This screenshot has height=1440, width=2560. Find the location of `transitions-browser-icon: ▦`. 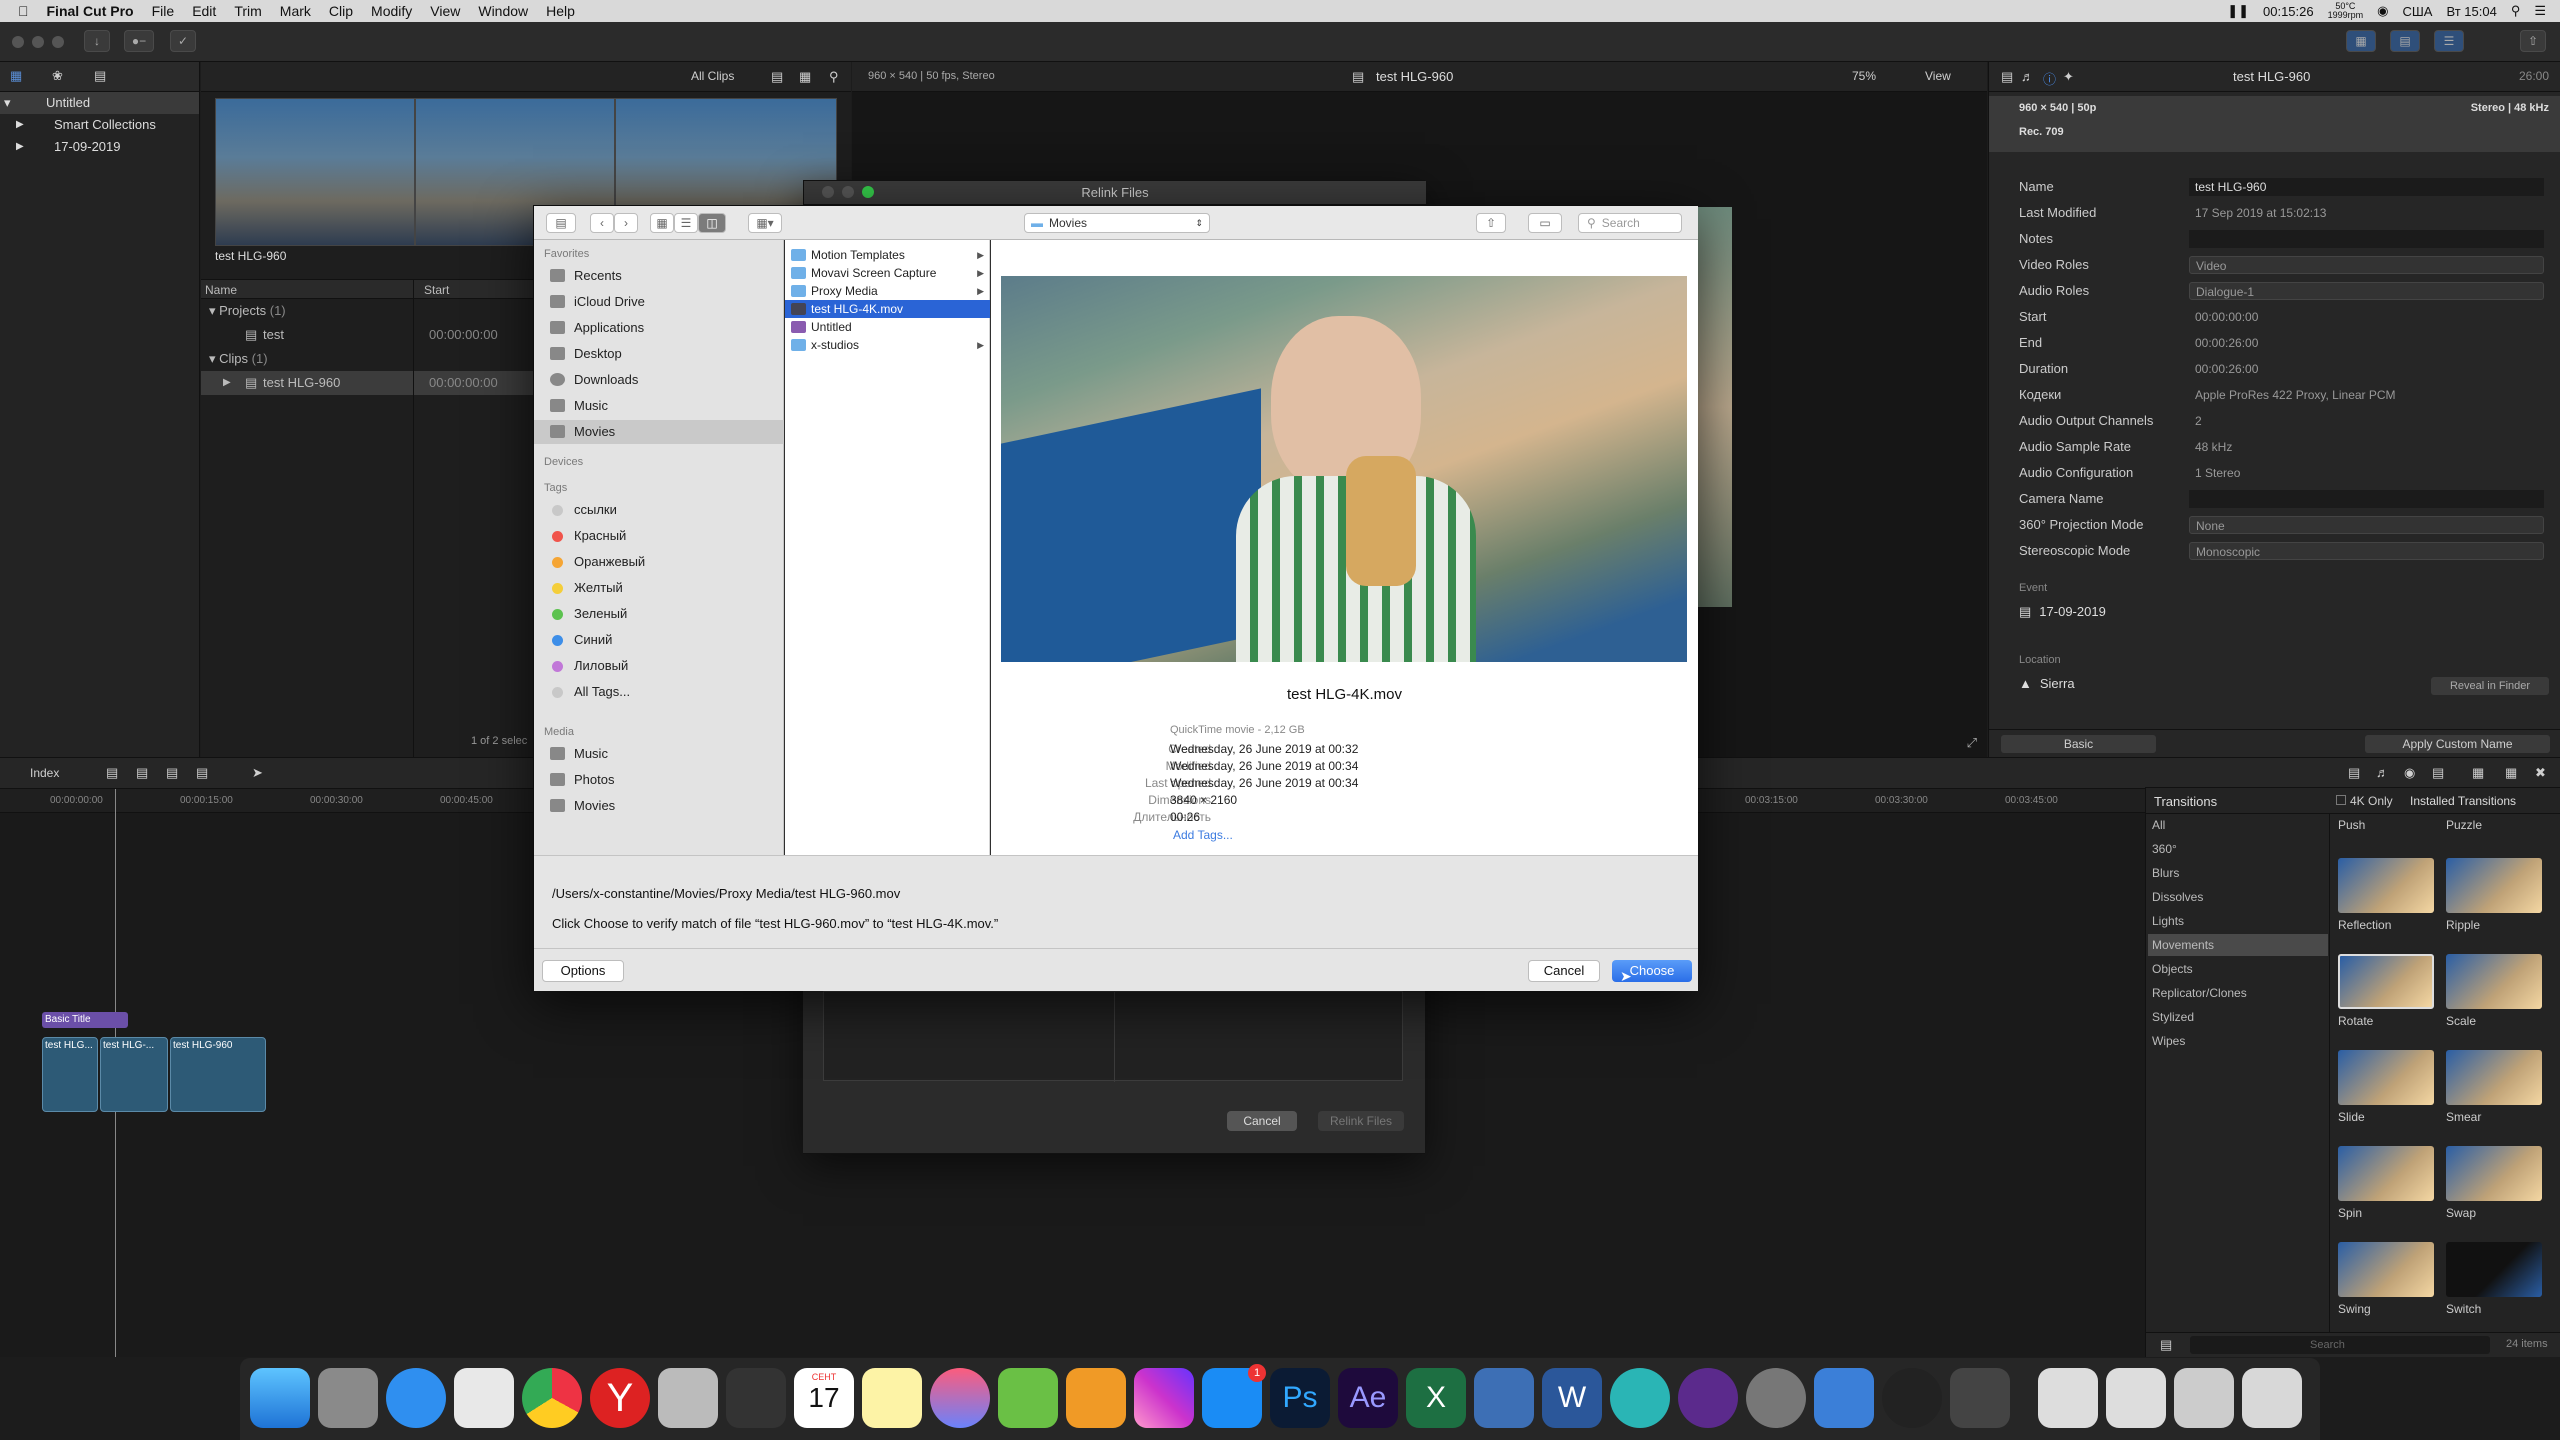

transitions-browser-icon: ▦ is located at coordinates (2511, 773).